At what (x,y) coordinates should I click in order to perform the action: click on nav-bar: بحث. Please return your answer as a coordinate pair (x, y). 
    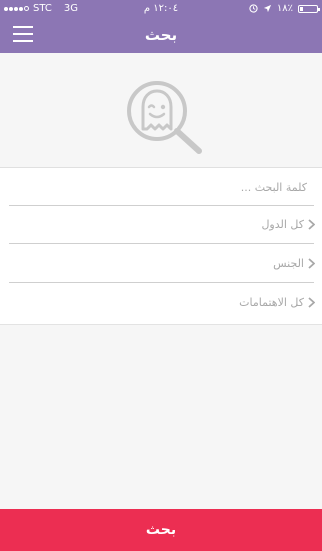
    Looking at the image, I should click on (161, 35).